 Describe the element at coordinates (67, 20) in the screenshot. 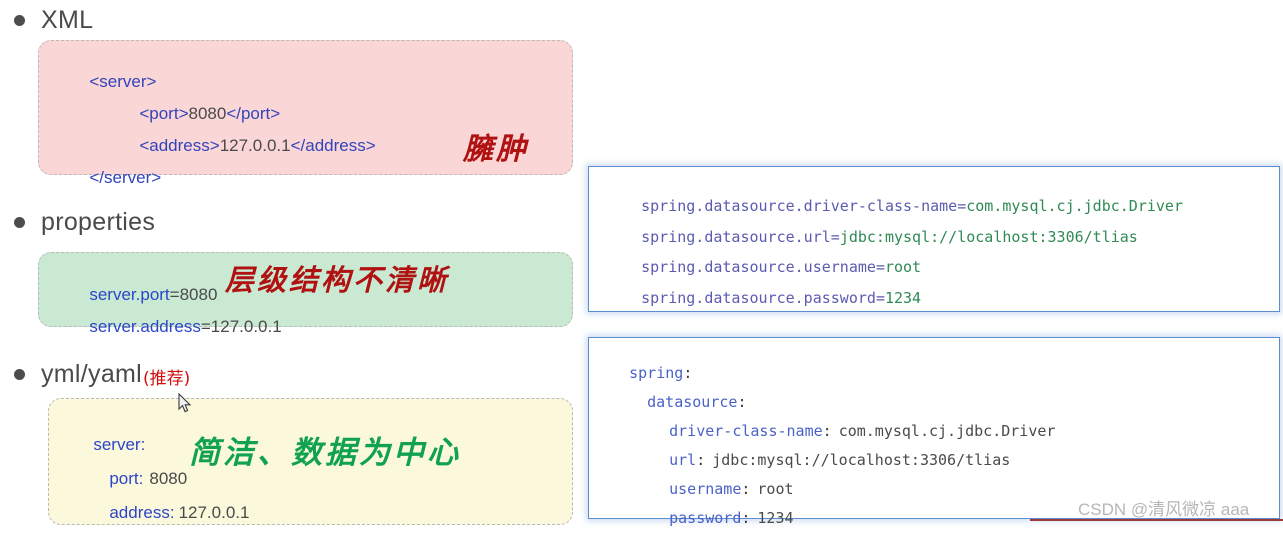

I see `section-label-xml: XML` at that location.